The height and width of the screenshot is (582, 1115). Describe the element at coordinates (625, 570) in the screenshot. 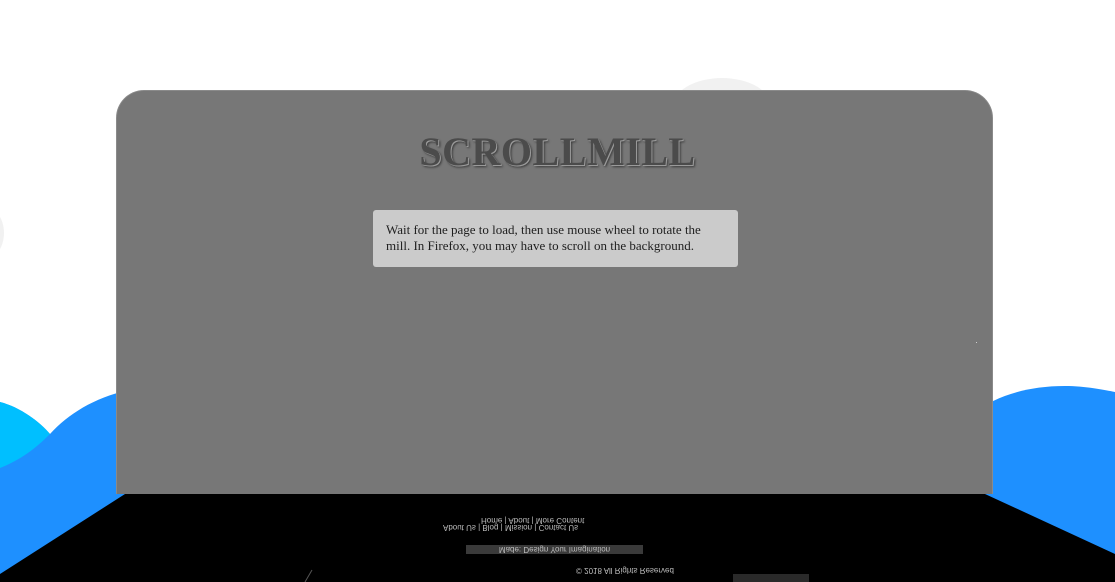

I see `floor-reflection-line3: © 2018 All Rights Reserved` at that location.